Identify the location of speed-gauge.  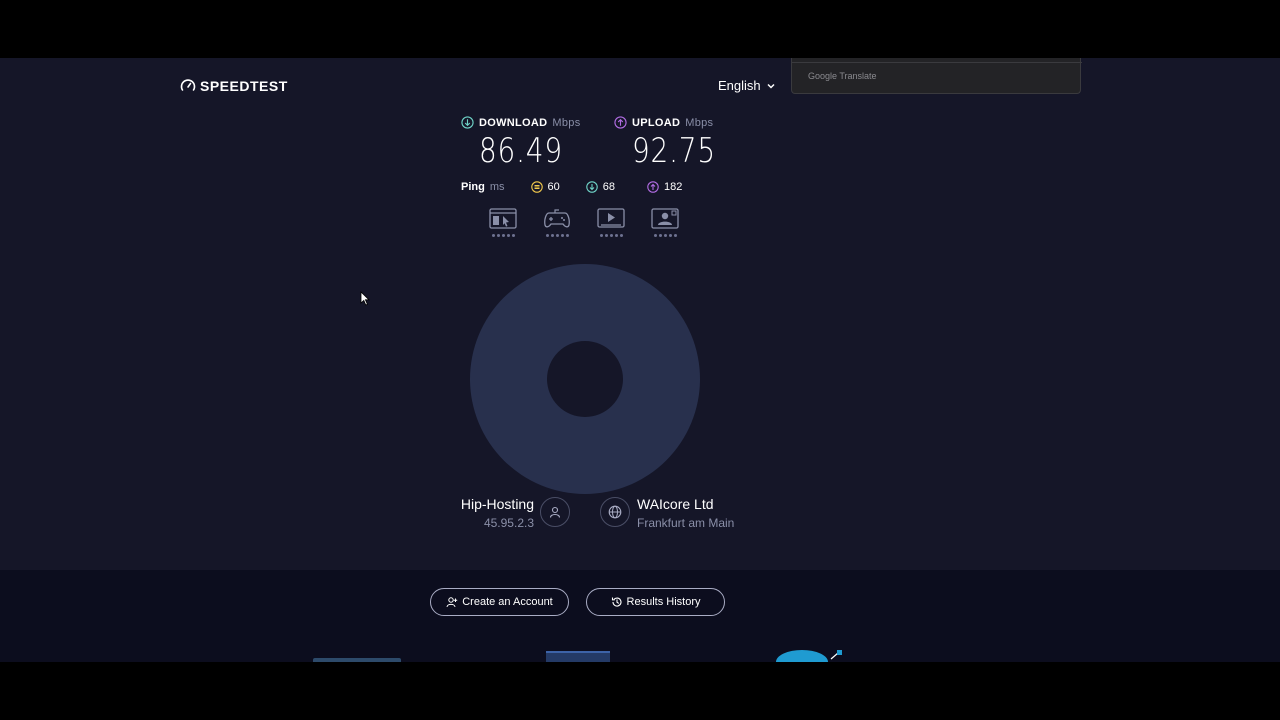
(585, 379).